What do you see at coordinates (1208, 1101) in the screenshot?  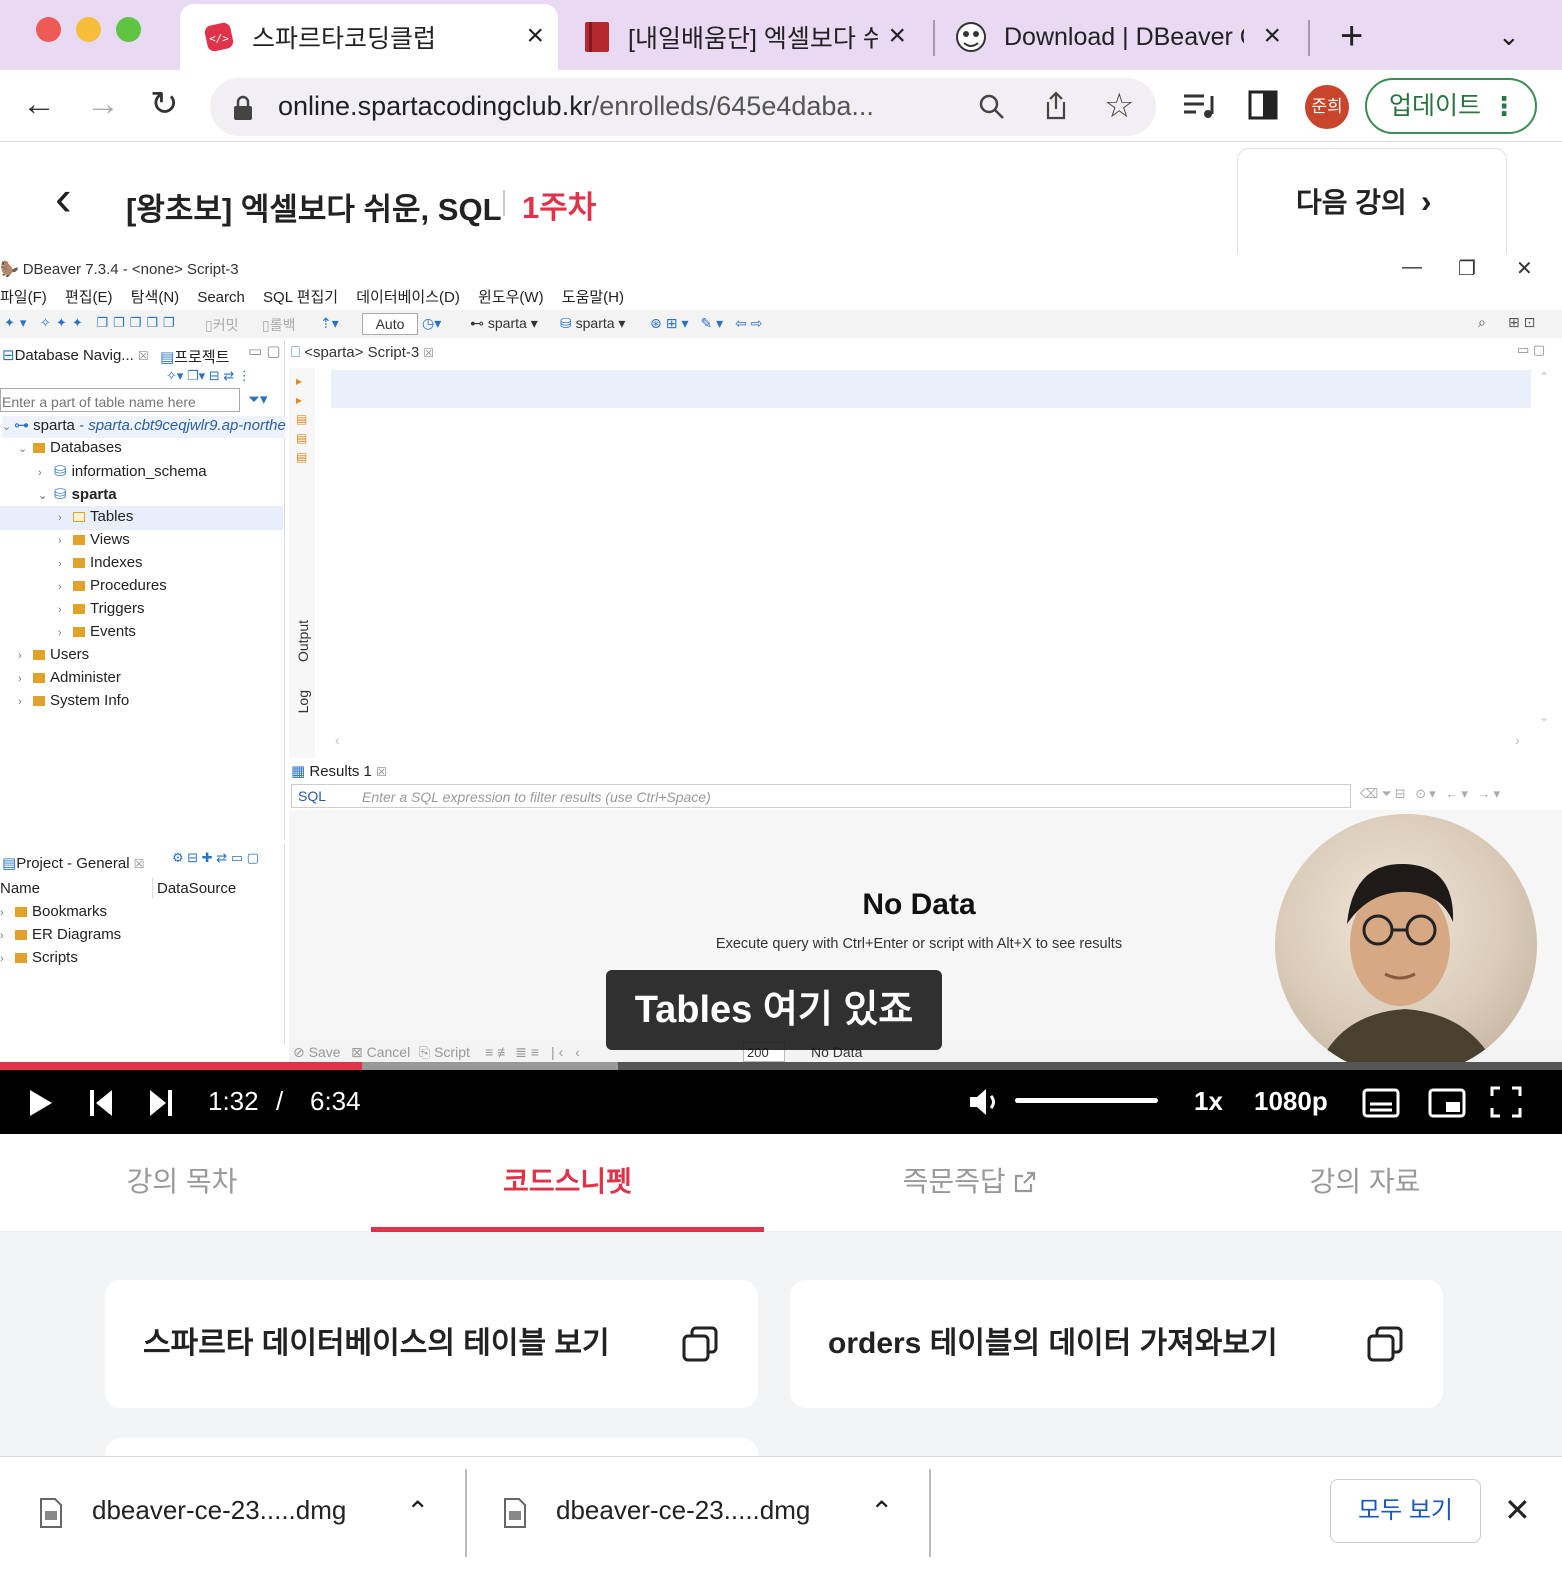 I see `playback-speed: 1x` at bounding box center [1208, 1101].